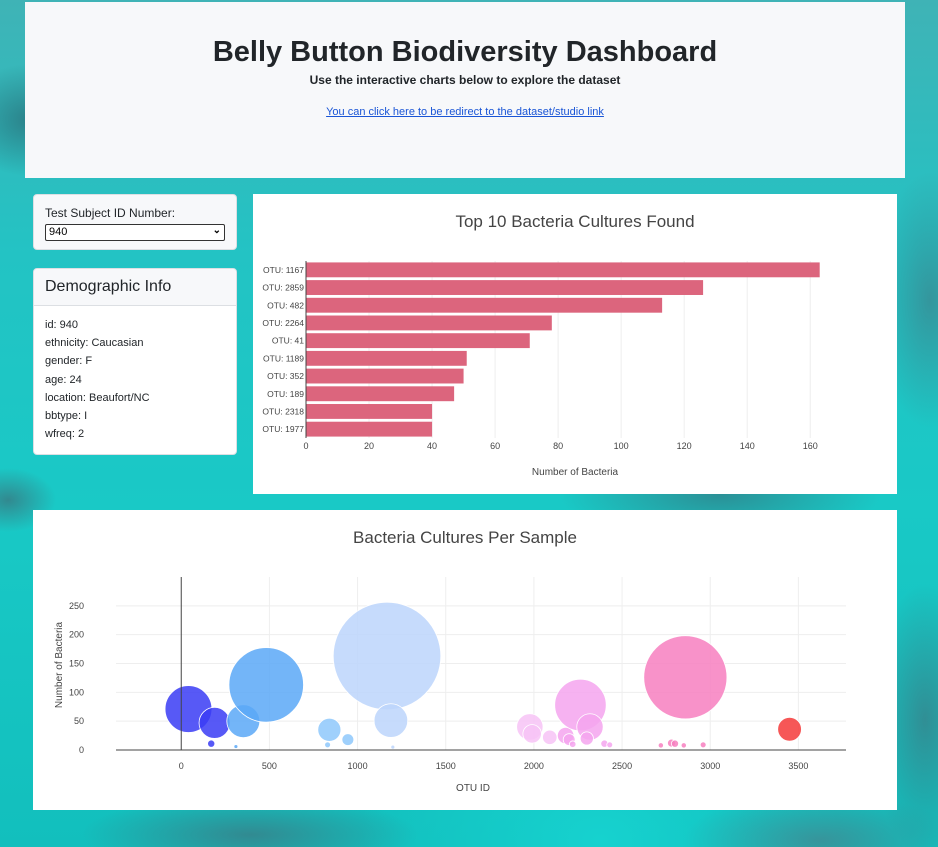  Describe the element at coordinates (288, 341) in the screenshot. I see `bar-chart-y-tick-label: OTU: 41` at that location.